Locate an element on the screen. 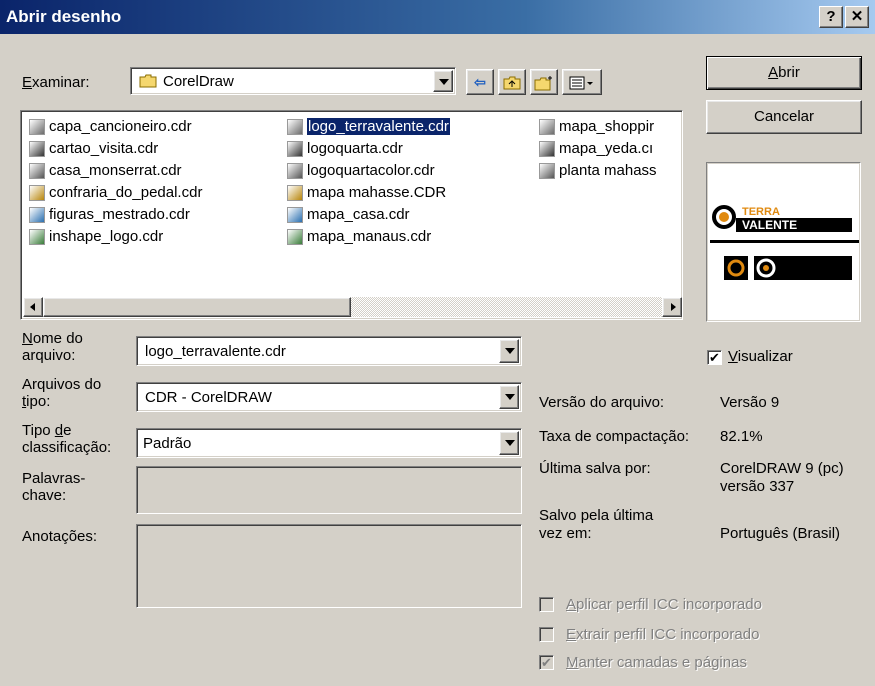 This screenshot has width=875, height=686. list-item: casa_monserrat.cdr is located at coordinates (149, 171).